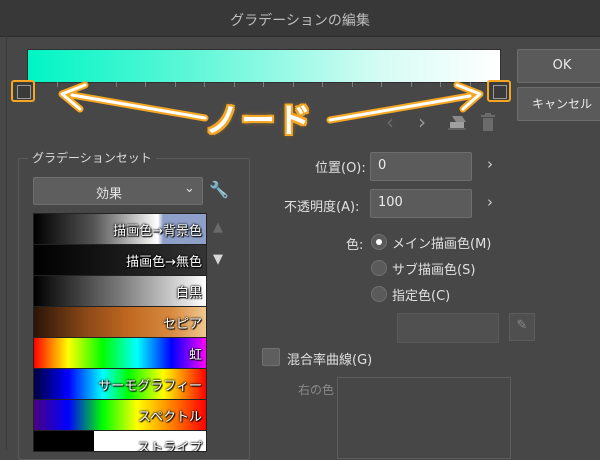 The width and height of the screenshot is (600, 460). Describe the element at coordinates (558, 104) in the screenshot. I see `cancel-button: キャンセル` at that location.